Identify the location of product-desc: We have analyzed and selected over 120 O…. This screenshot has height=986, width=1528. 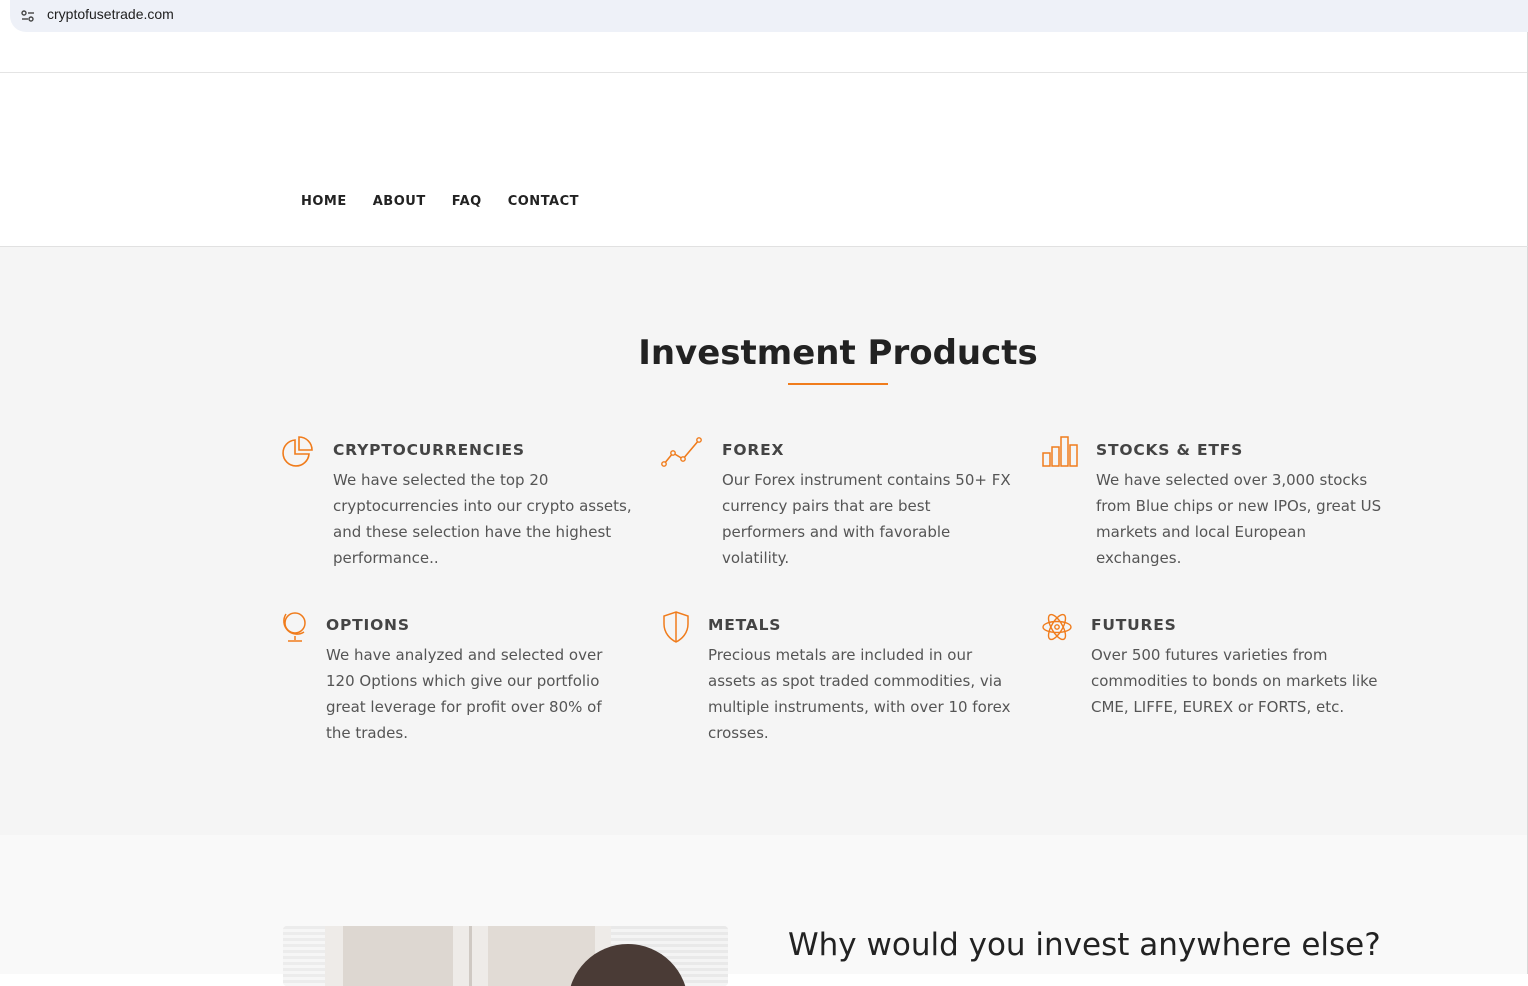
(486, 694).